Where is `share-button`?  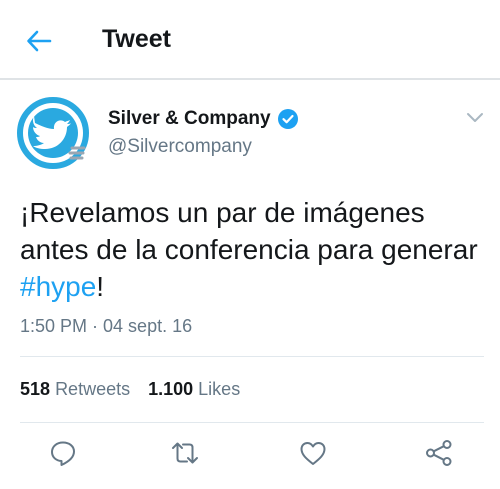
share-button is located at coordinates (439, 453).